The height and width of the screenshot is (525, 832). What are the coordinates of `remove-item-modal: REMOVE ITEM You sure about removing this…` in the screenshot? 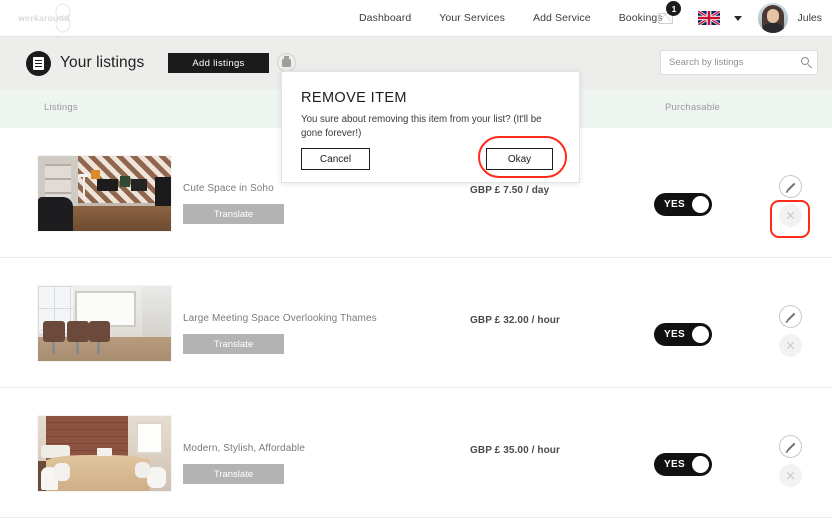 It's located at (430, 127).